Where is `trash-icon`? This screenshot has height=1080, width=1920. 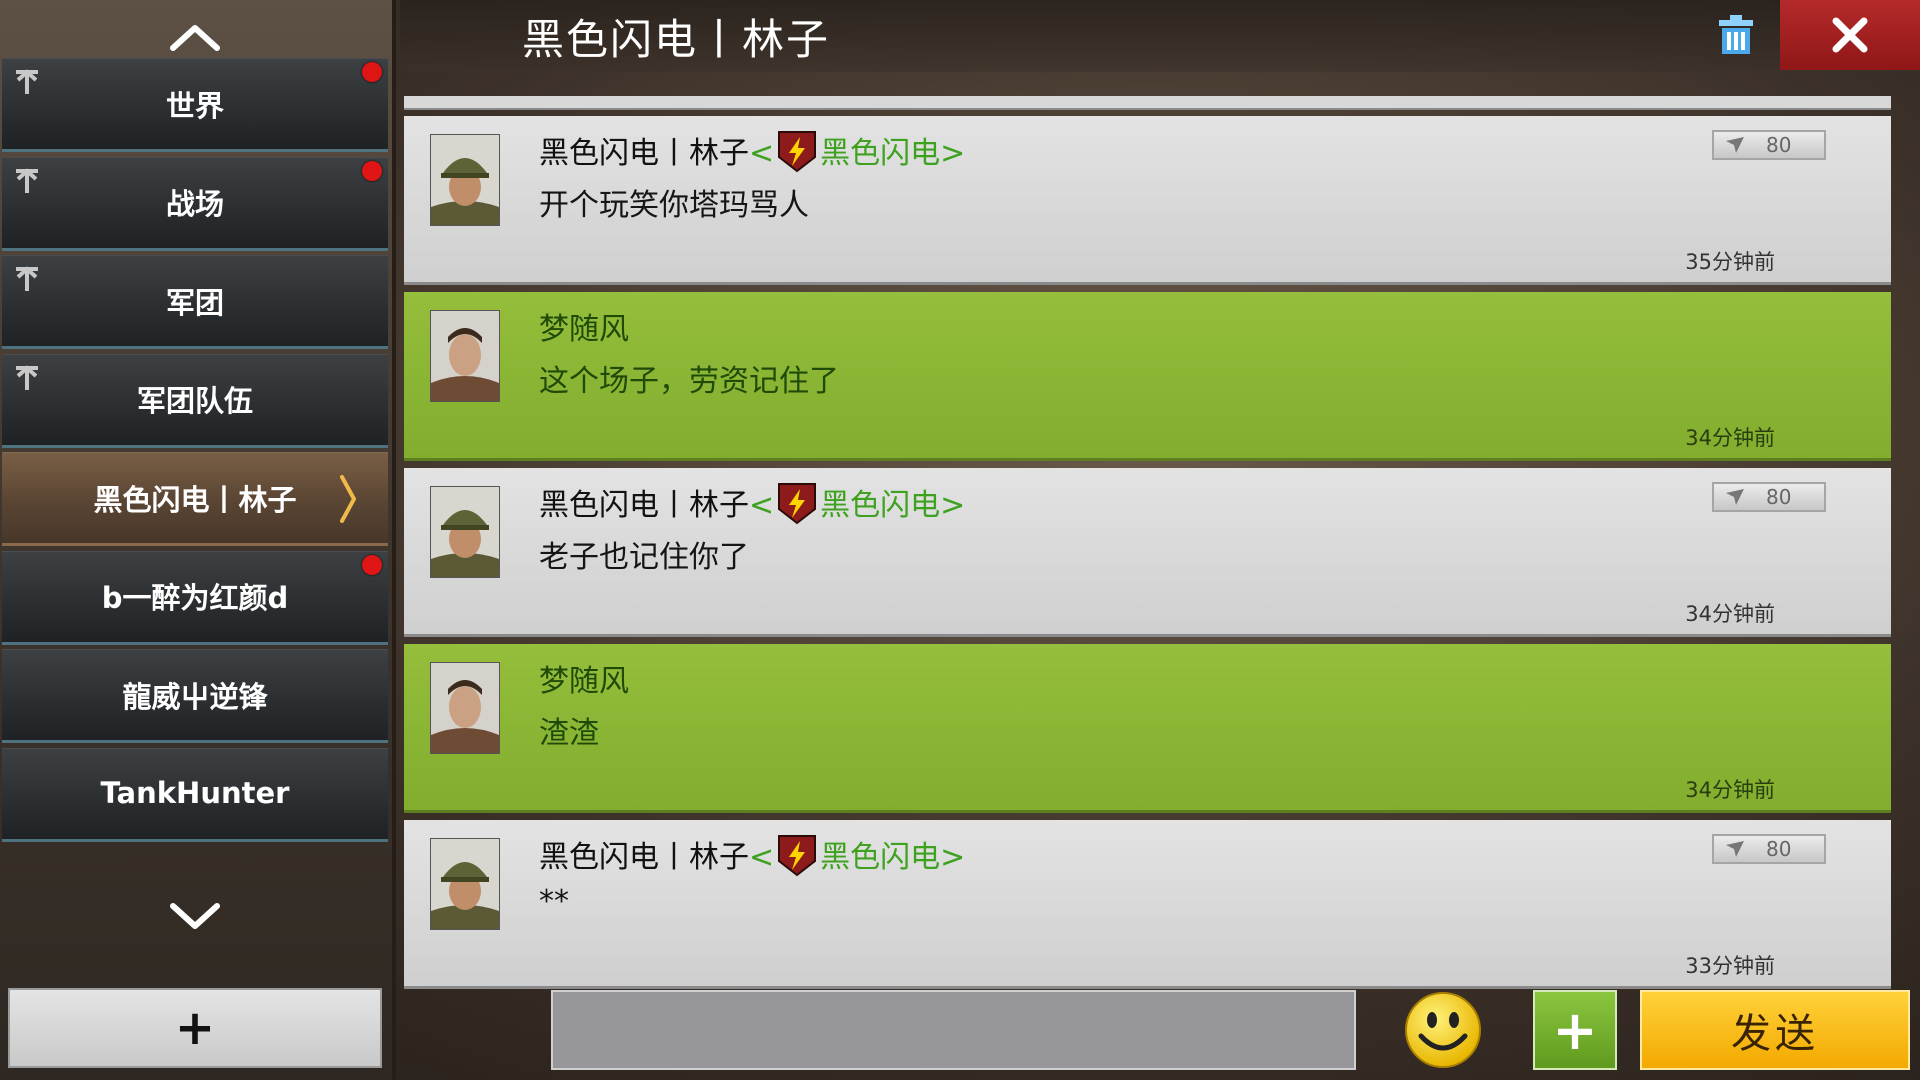 trash-icon is located at coordinates (1736, 35).